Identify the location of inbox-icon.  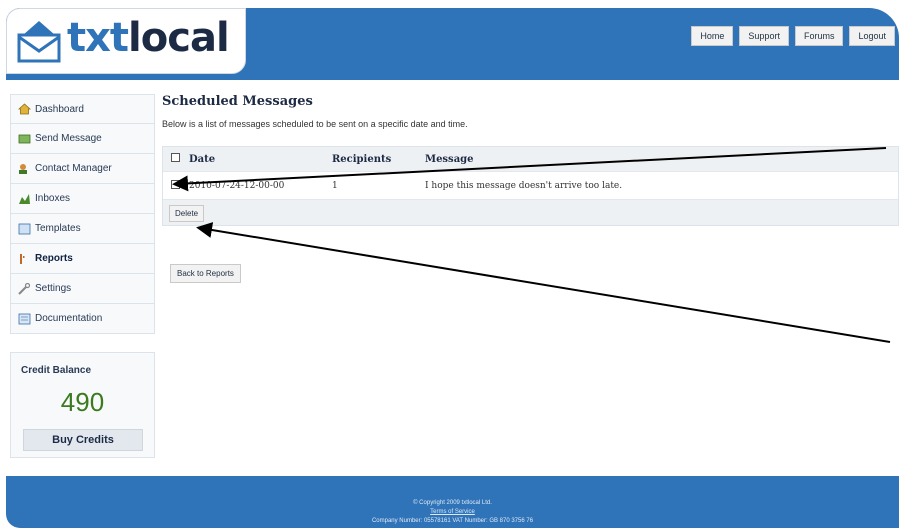
(24, 199).